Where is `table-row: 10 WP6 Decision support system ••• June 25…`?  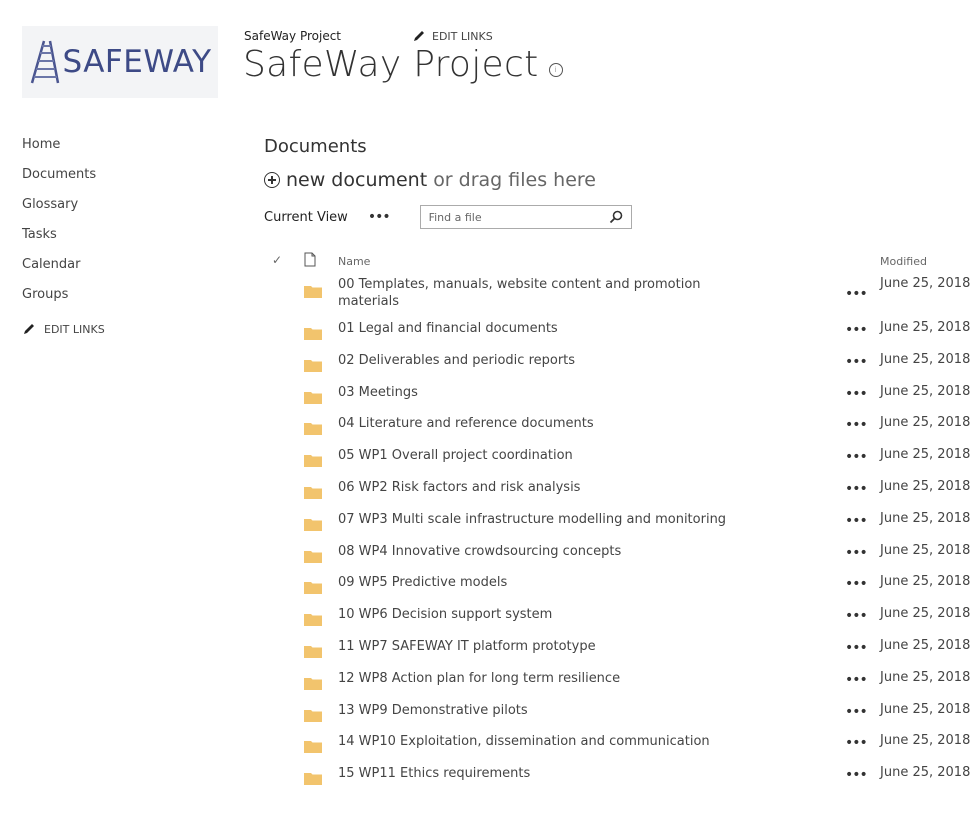 table-row: 10 WP6 Decision support system ••• June 25… is located at coordinates (620, 620).